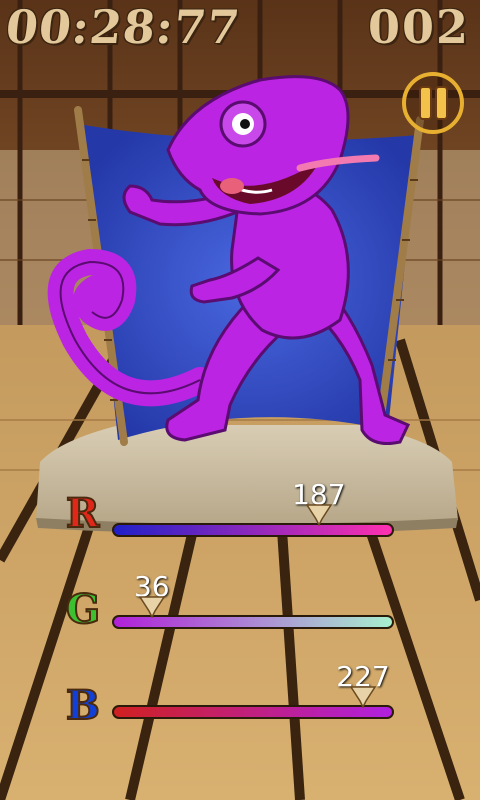 This screenshot has height=800, width=480. I want to click on red-slider-row: R 187, so click(240, 518).